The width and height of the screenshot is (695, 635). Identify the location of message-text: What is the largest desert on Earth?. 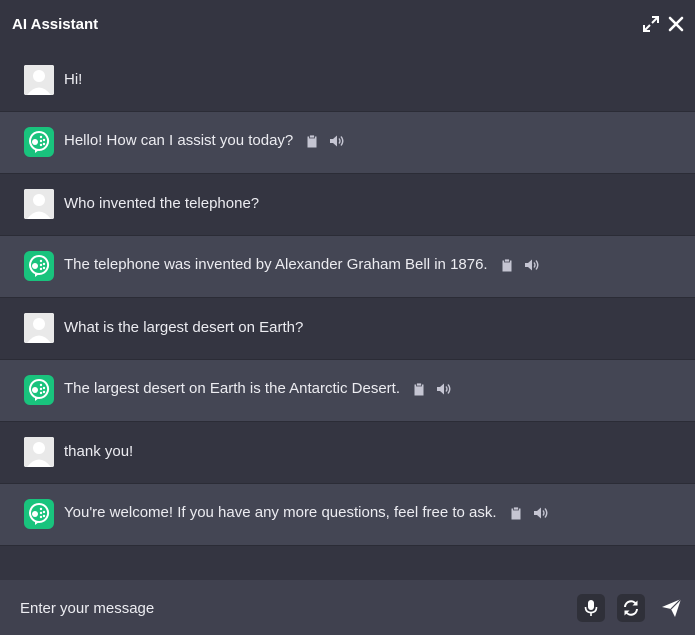
(184, 327).